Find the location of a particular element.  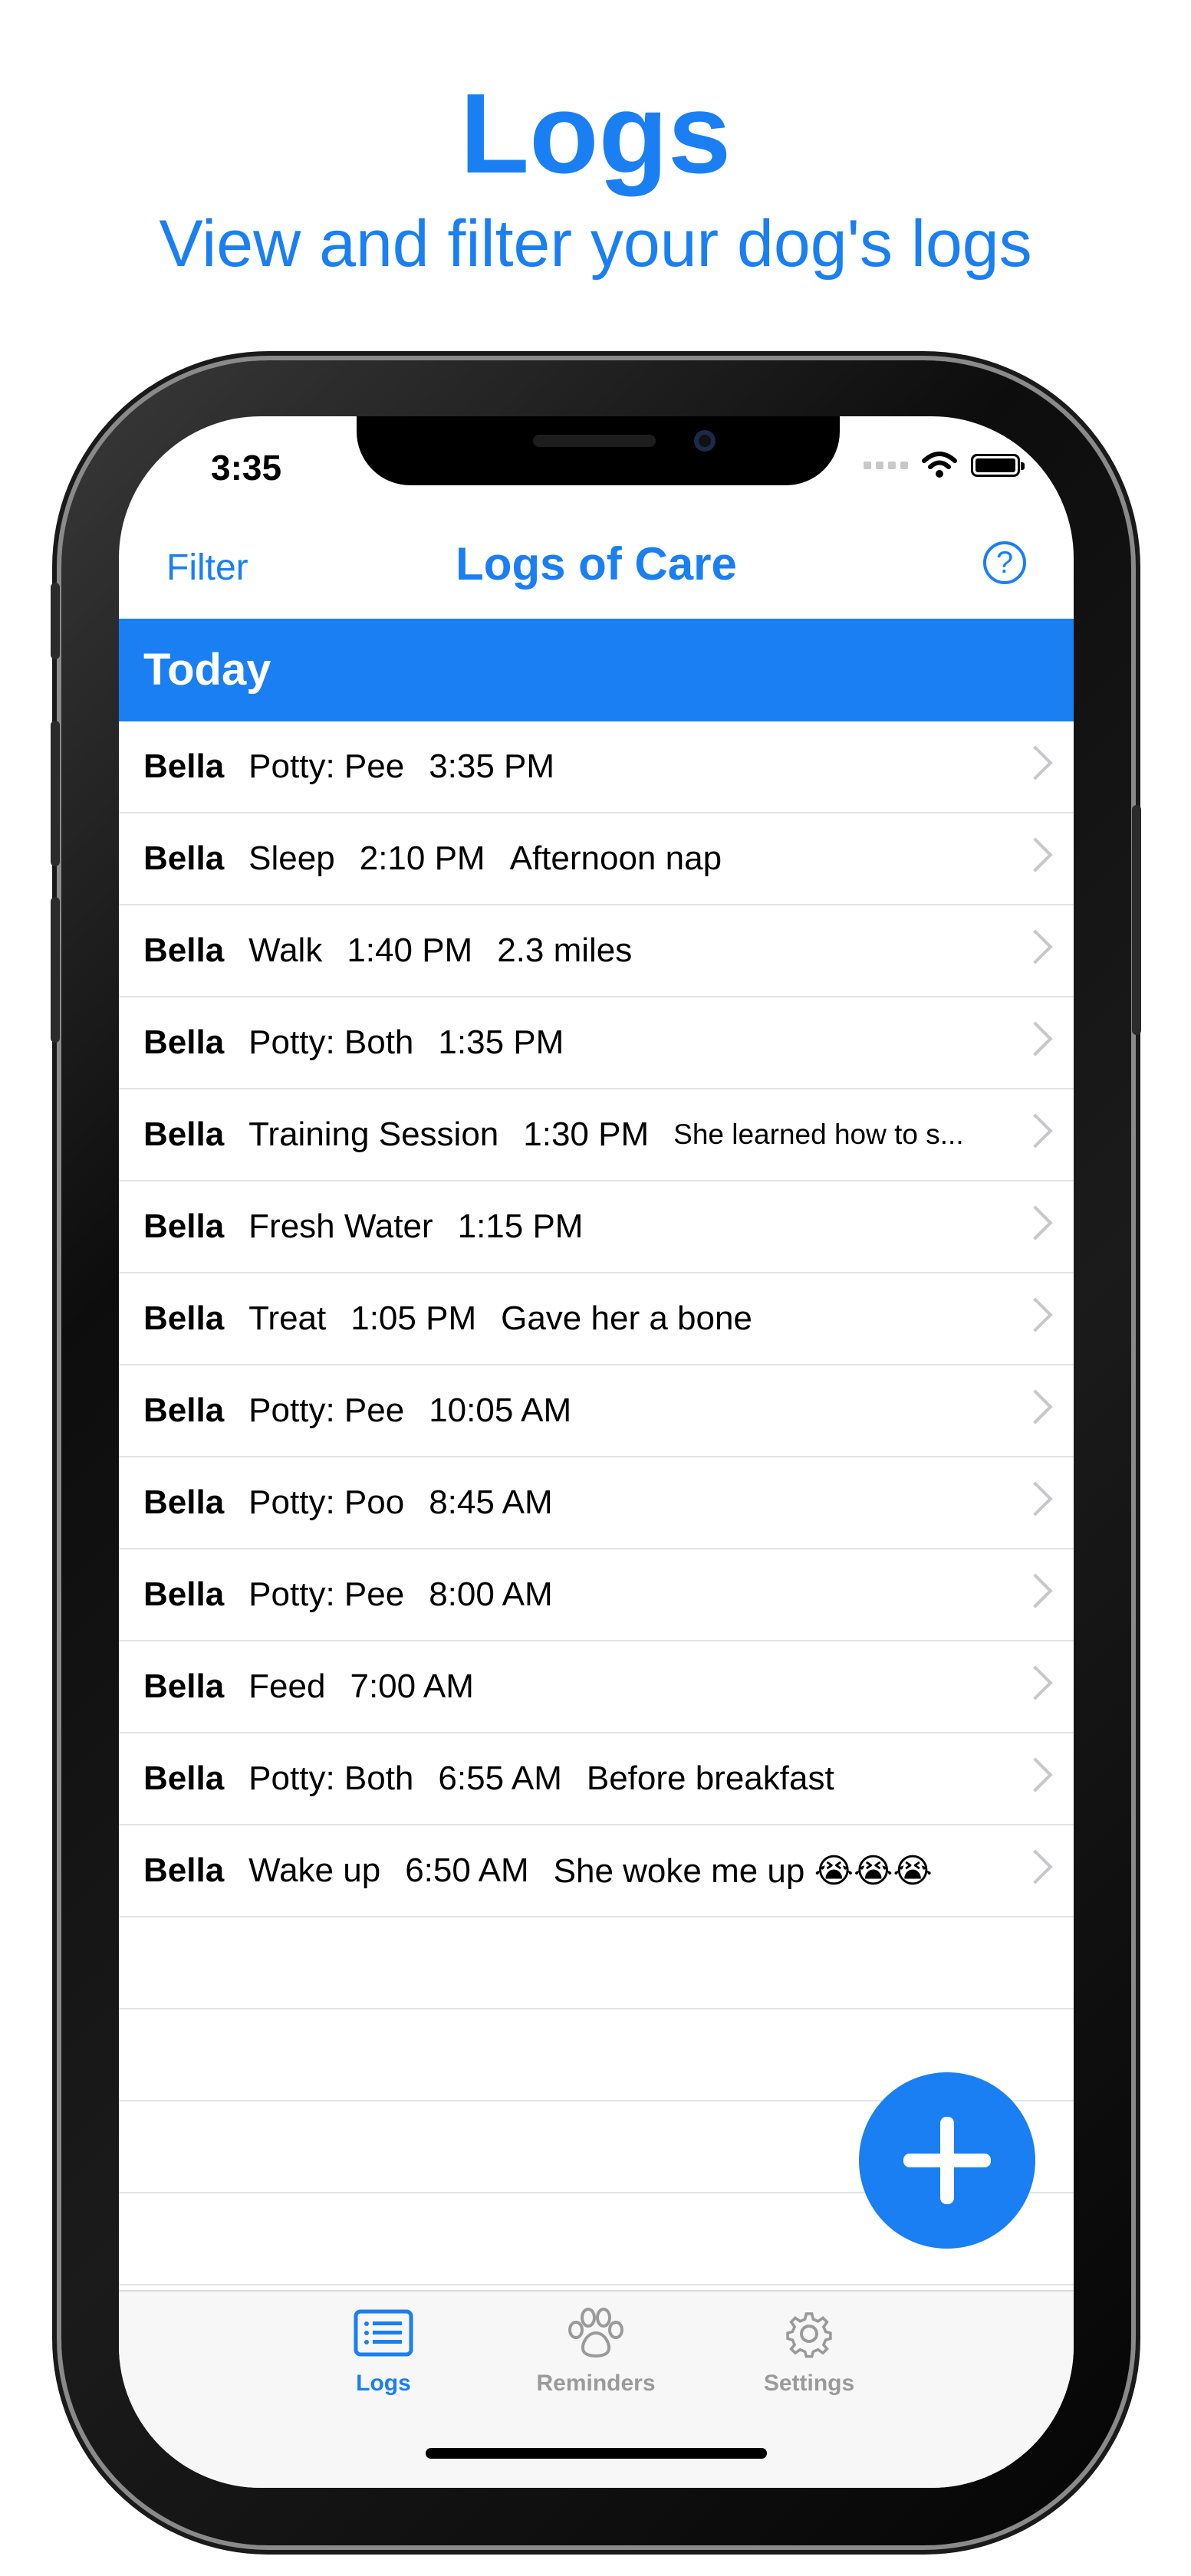

help-button: ? is located at coordinates (1004, 562).